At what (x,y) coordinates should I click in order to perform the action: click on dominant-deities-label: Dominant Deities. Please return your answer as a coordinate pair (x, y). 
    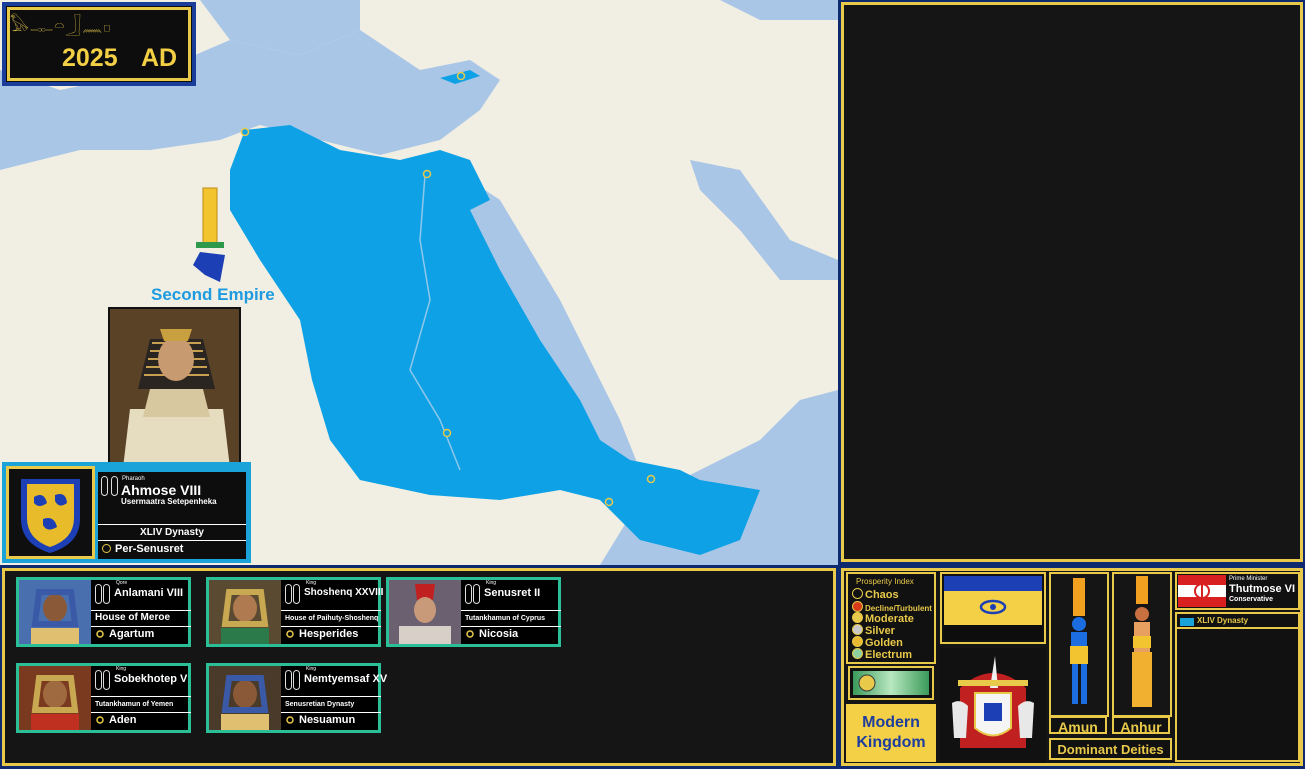
    Looking at the image, I should click on (1110, 749).